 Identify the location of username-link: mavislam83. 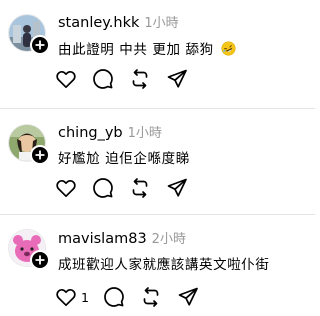
(102, 239).